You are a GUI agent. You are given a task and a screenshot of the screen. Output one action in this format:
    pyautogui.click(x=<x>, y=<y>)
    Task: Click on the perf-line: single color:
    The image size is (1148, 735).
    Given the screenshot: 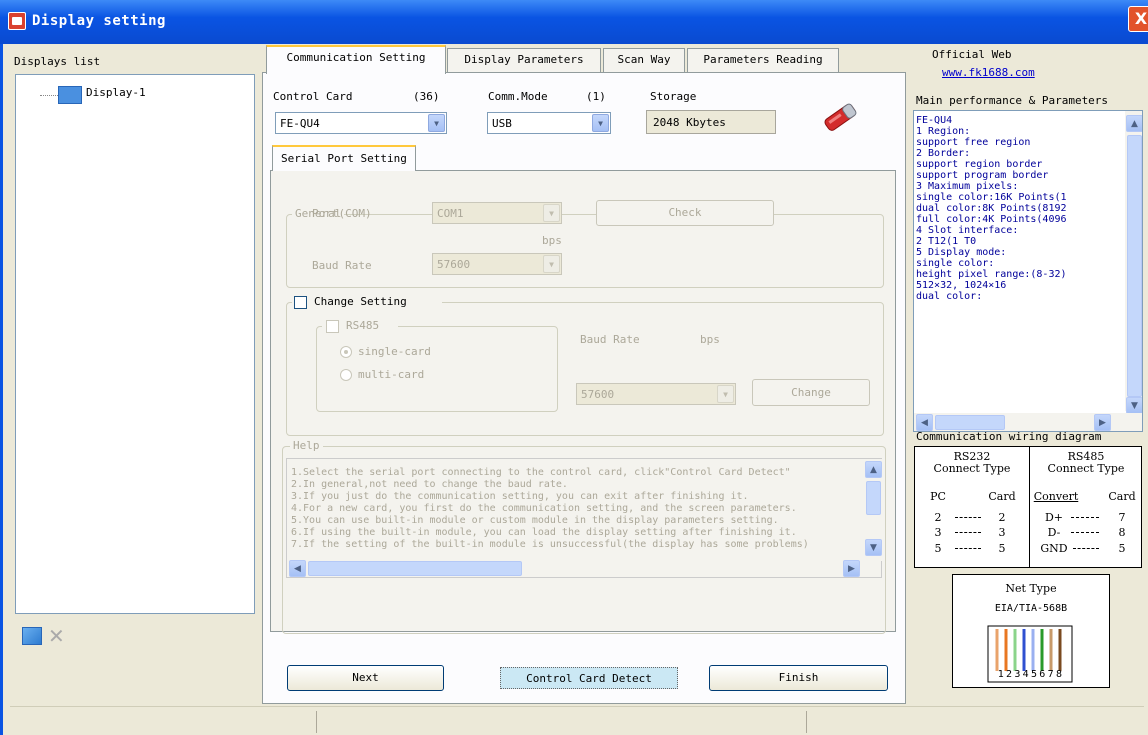 What is the action you would take?
    pyautogui.click(x=955, y=263)
    